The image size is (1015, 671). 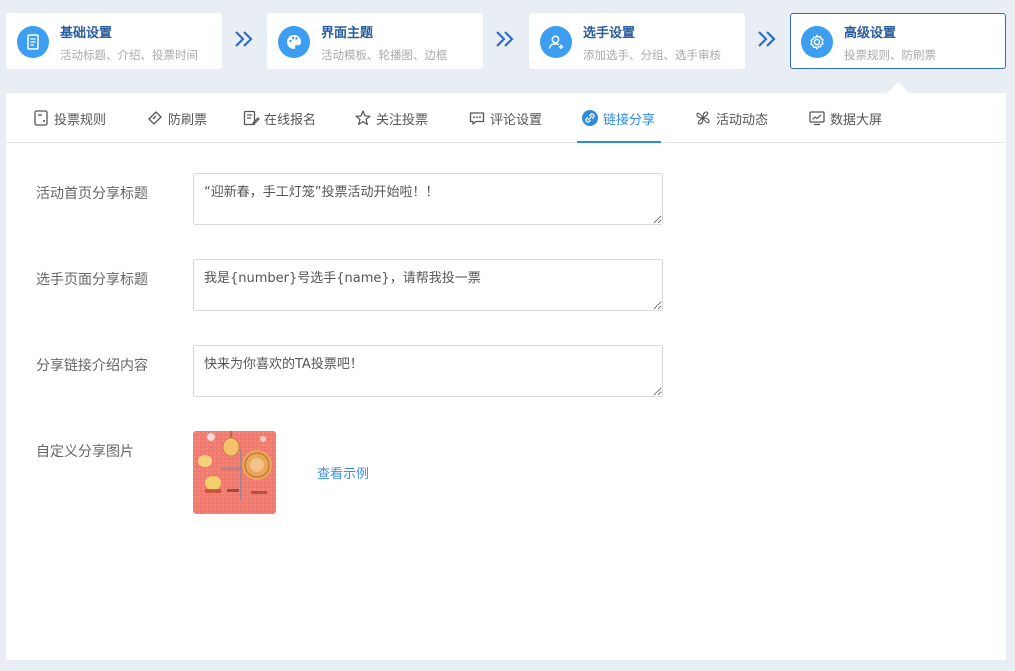 I want to click on tab-activity-feed: 活动动态, so click(x=731, y=118).